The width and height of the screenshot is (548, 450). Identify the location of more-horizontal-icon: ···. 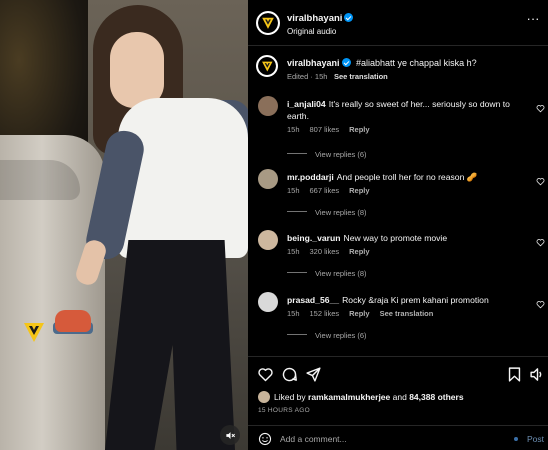
(533, 18).